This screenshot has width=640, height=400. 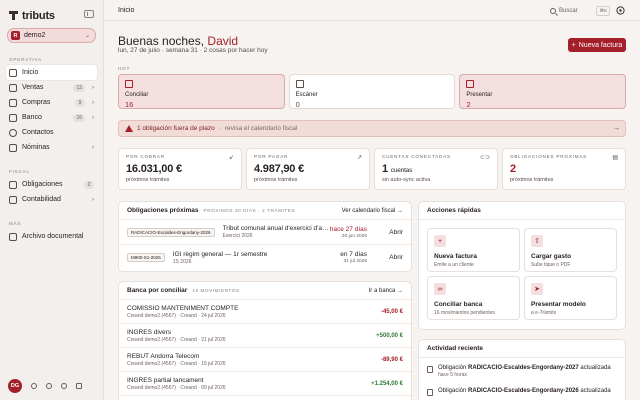 What do you see at coordinates (51, 72) in the screenshot?
I see `sidebar-item-inicio: Inicio` at bounding box center [51, 72].